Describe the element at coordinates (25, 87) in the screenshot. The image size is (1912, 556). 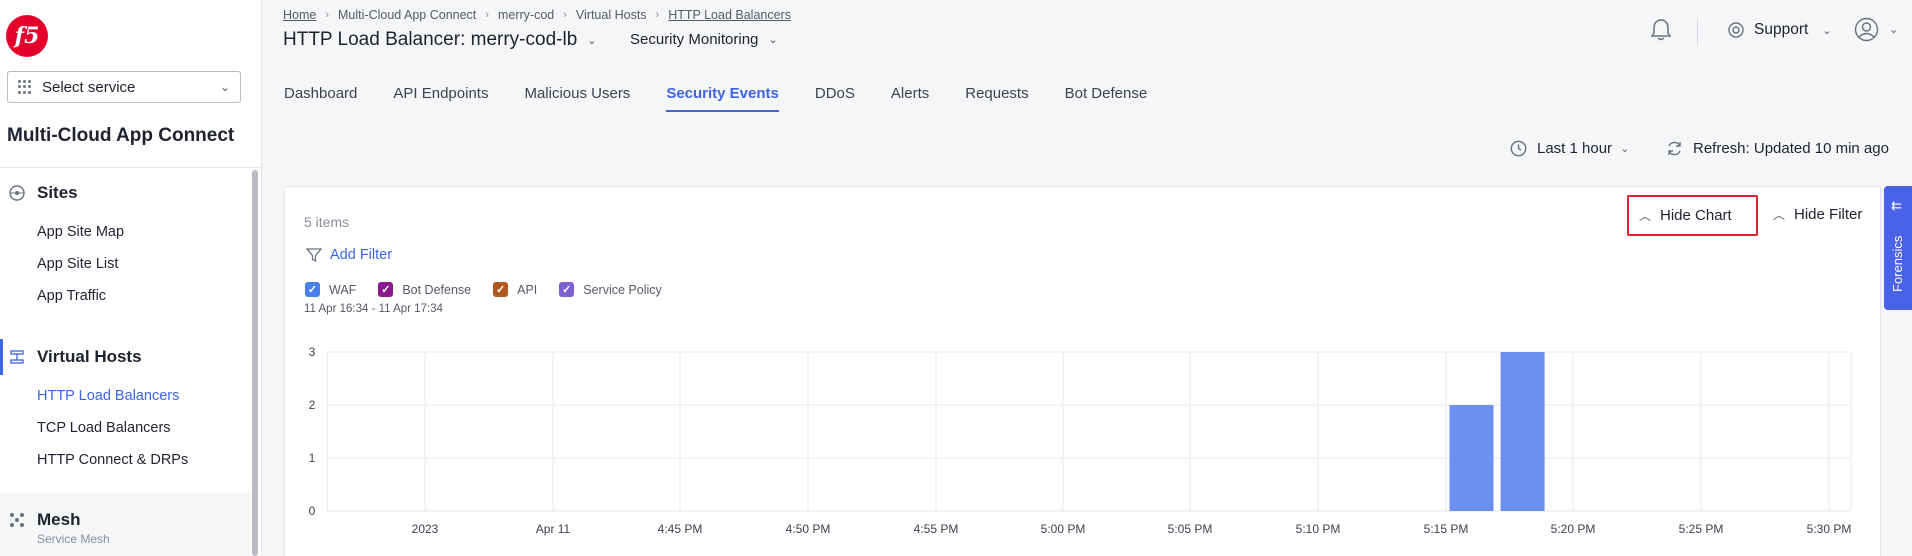
I see `app-grid-icon` at that location.